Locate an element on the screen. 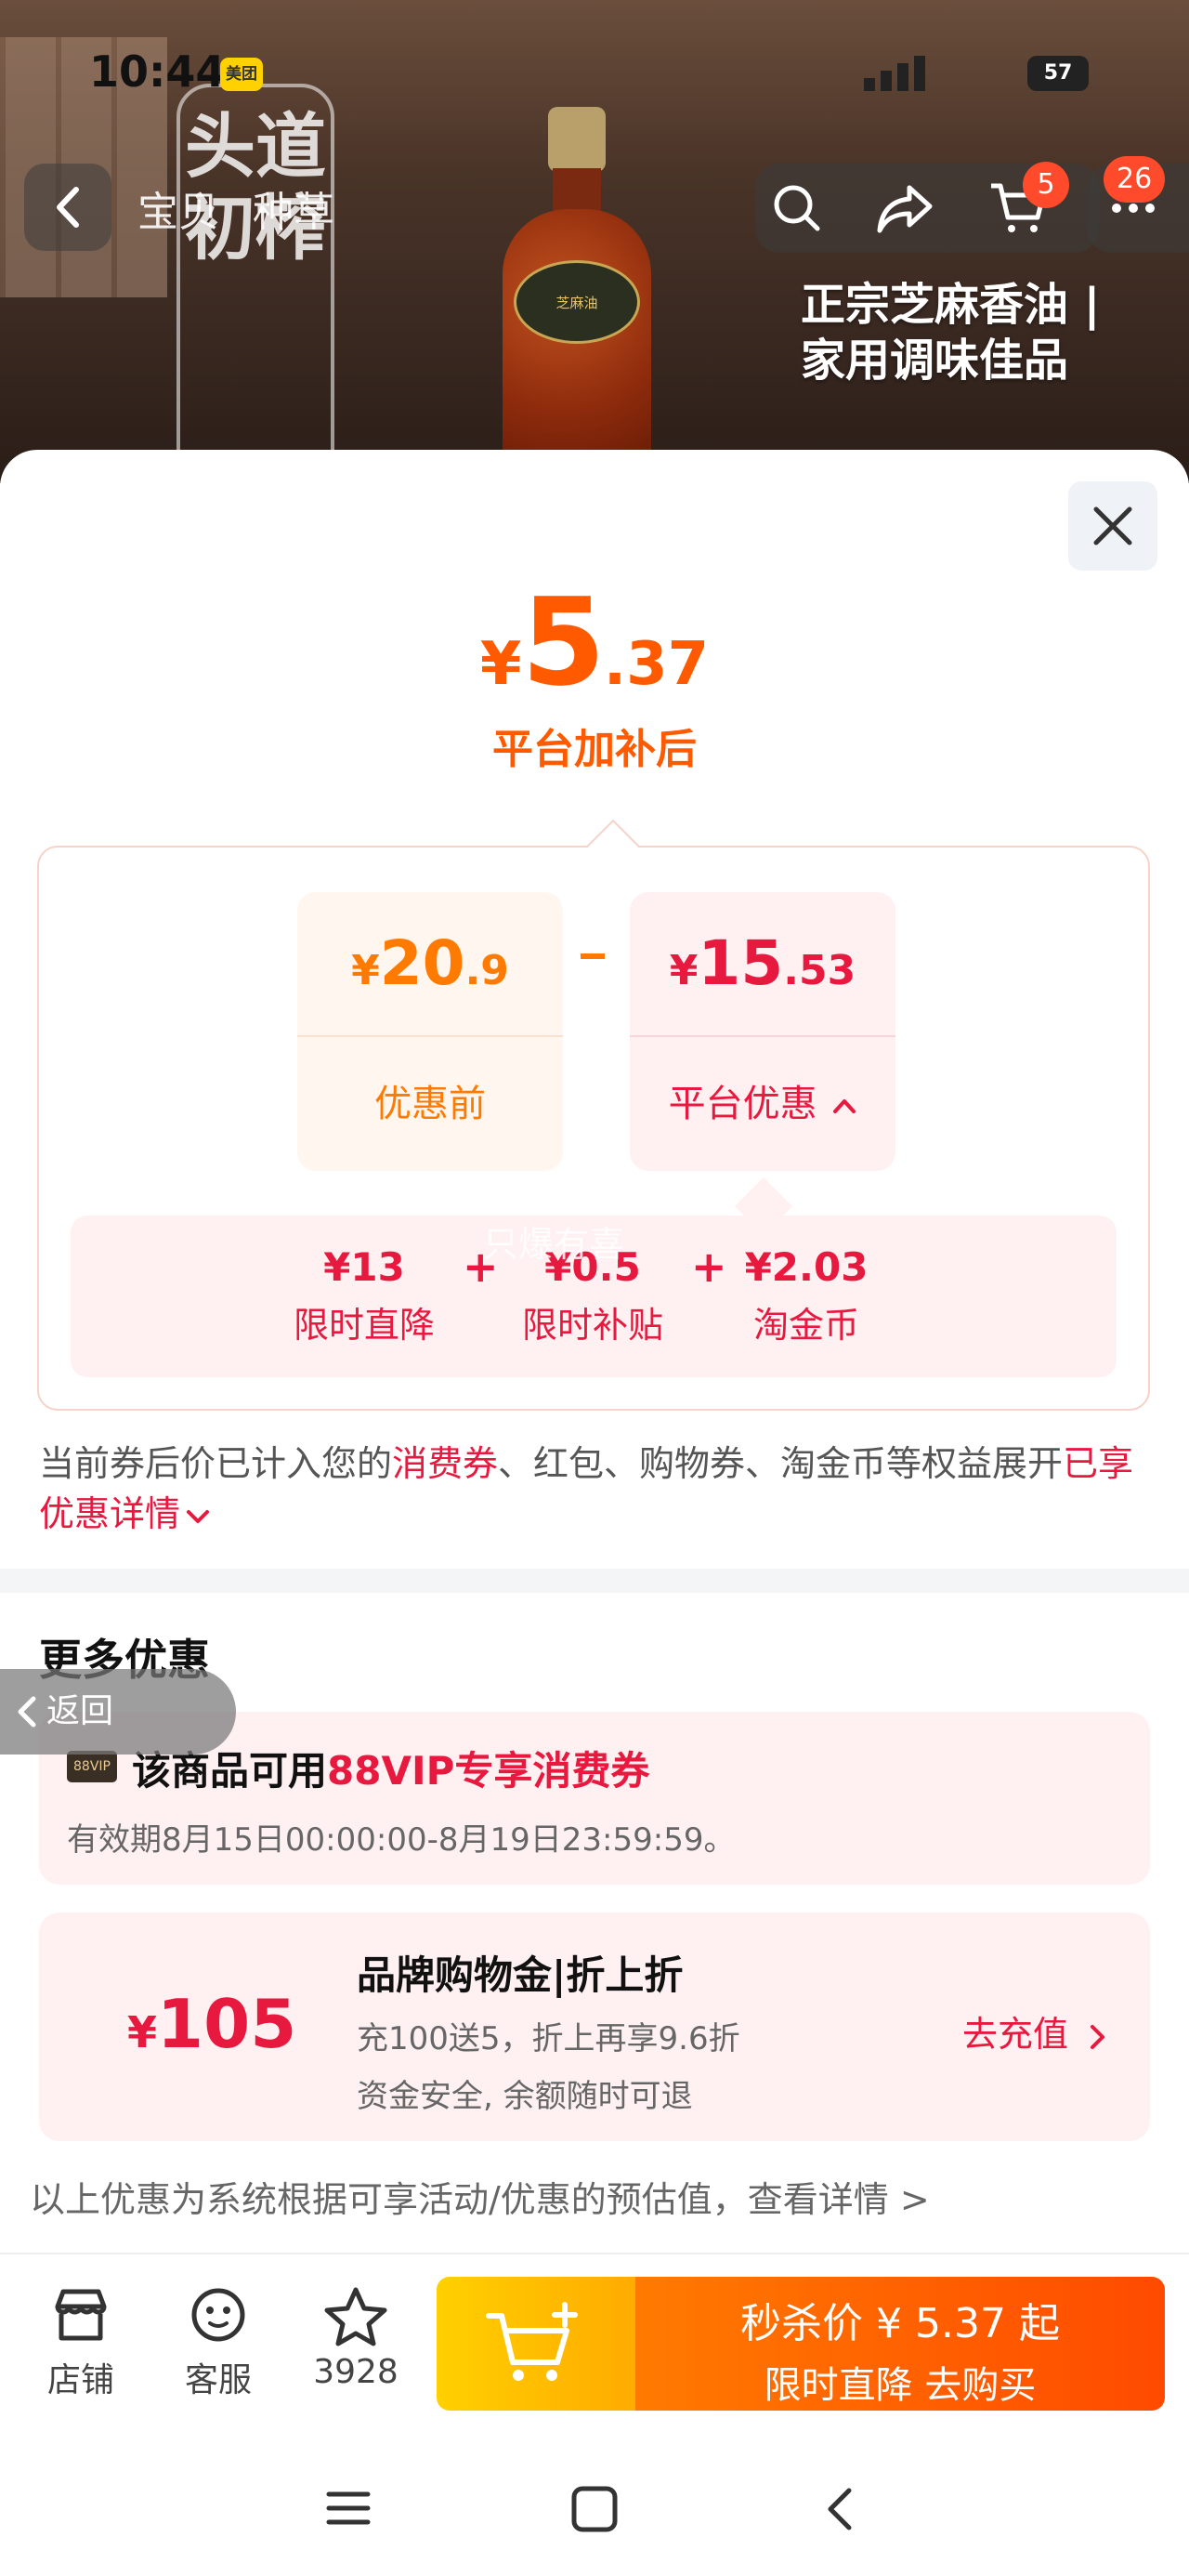  breakdown-label: 淘金币 is located at coordinates (806, 1325).